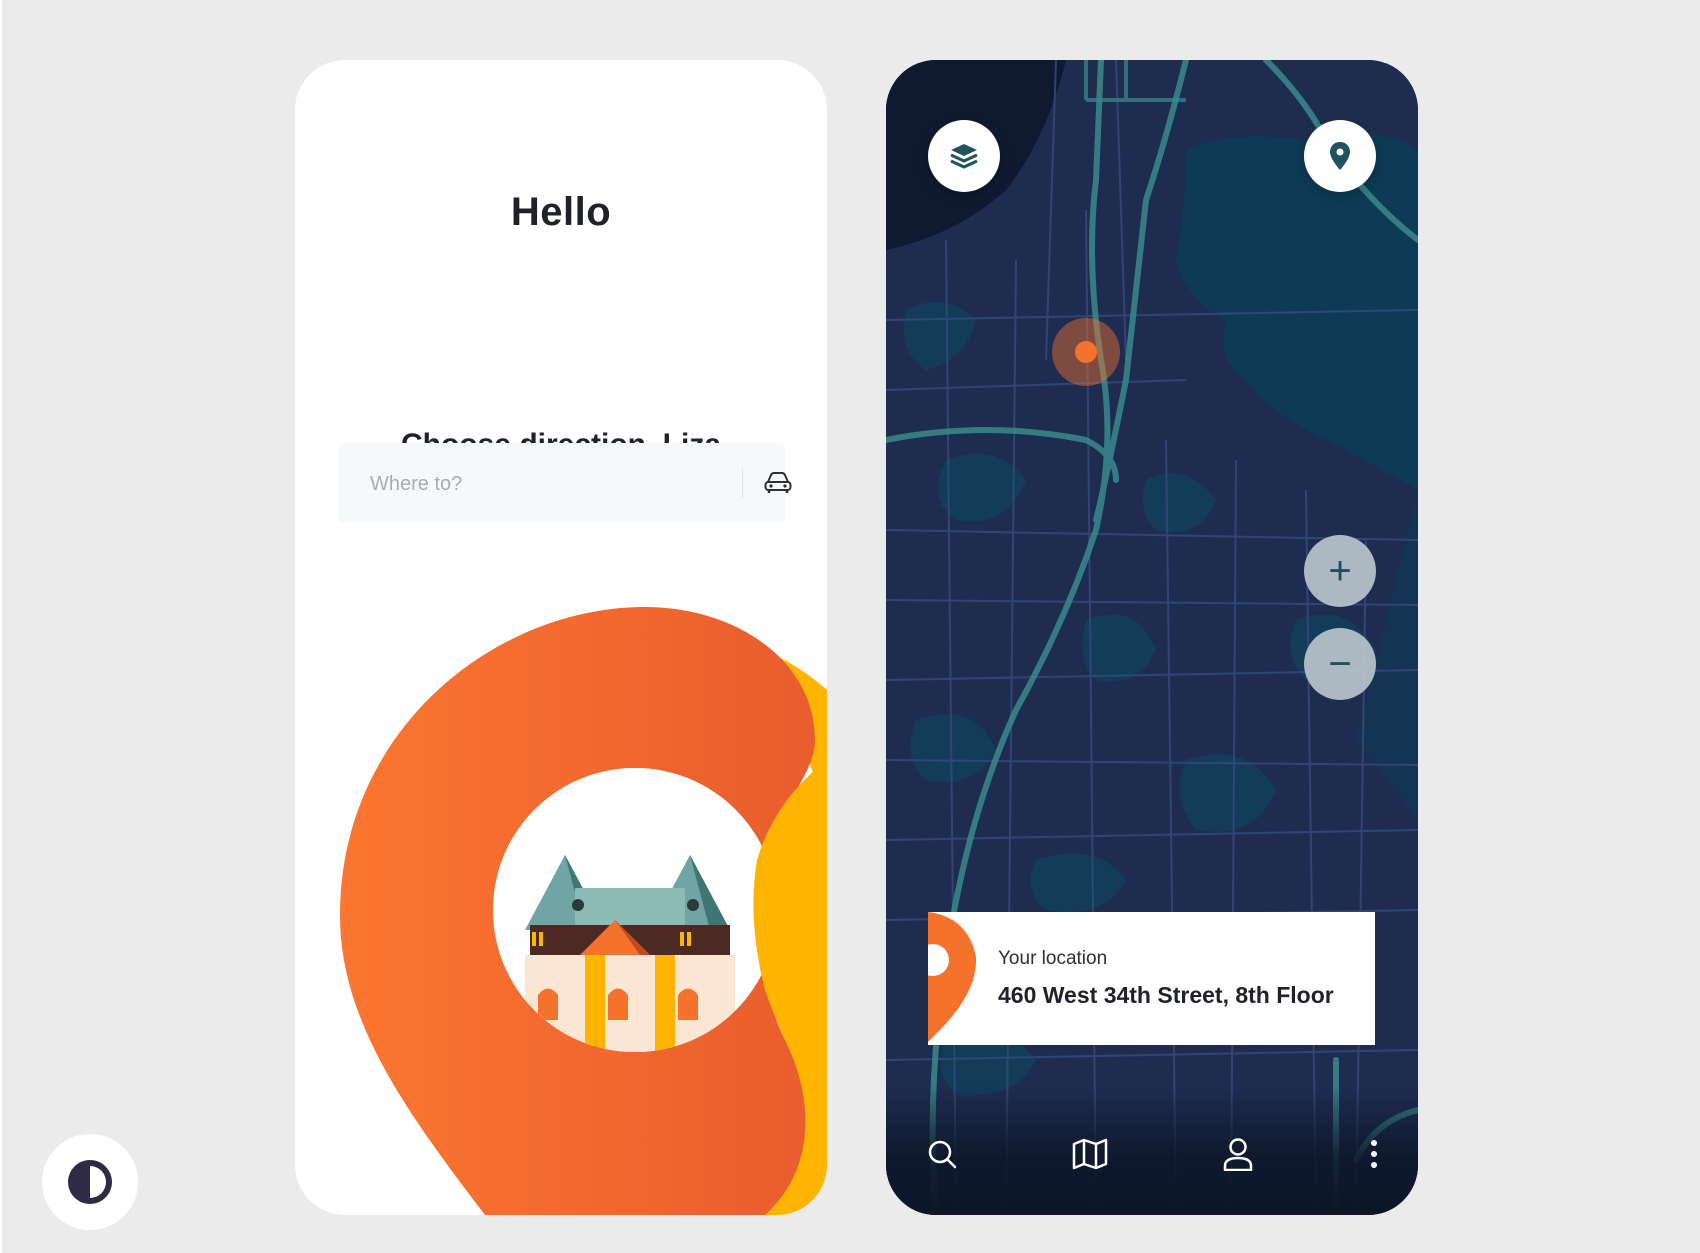  I want to click on nav-search, so click(942, 1154).